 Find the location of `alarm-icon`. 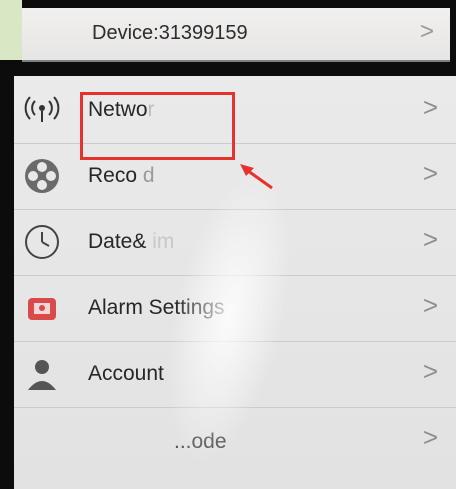

alarm-icon is located at coordinates (42, 309).